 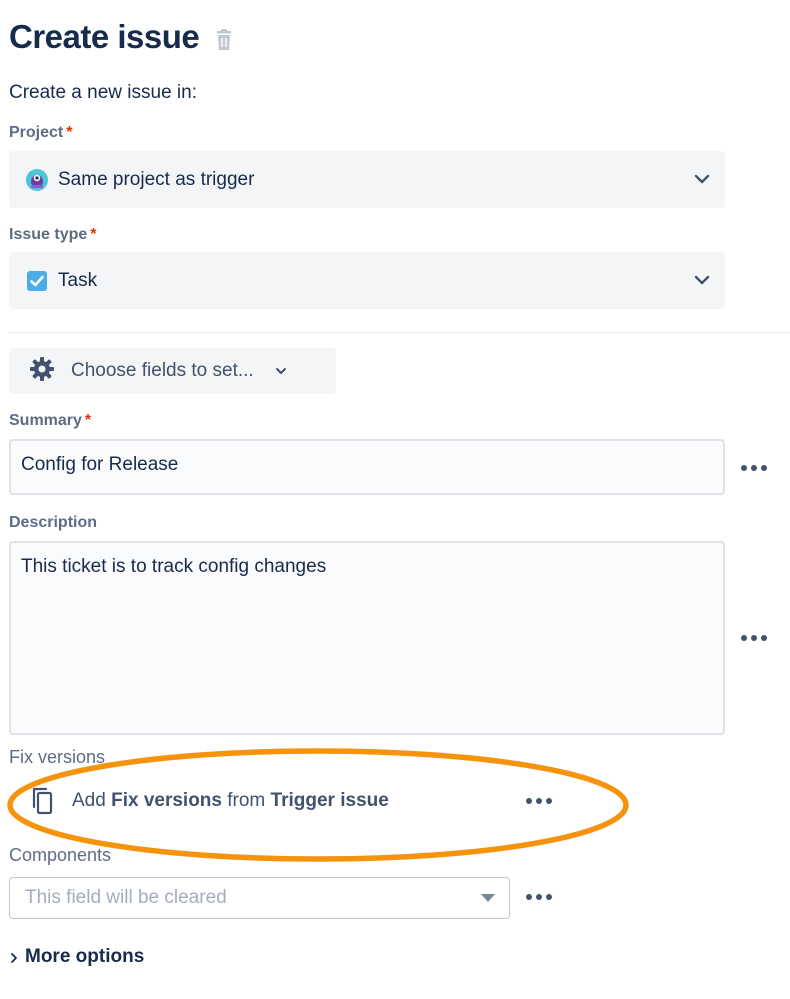 What do you see at coordinates (755, 469) in the screenshot?
I see `summary-more-icon` at bounding box center [755, 469].